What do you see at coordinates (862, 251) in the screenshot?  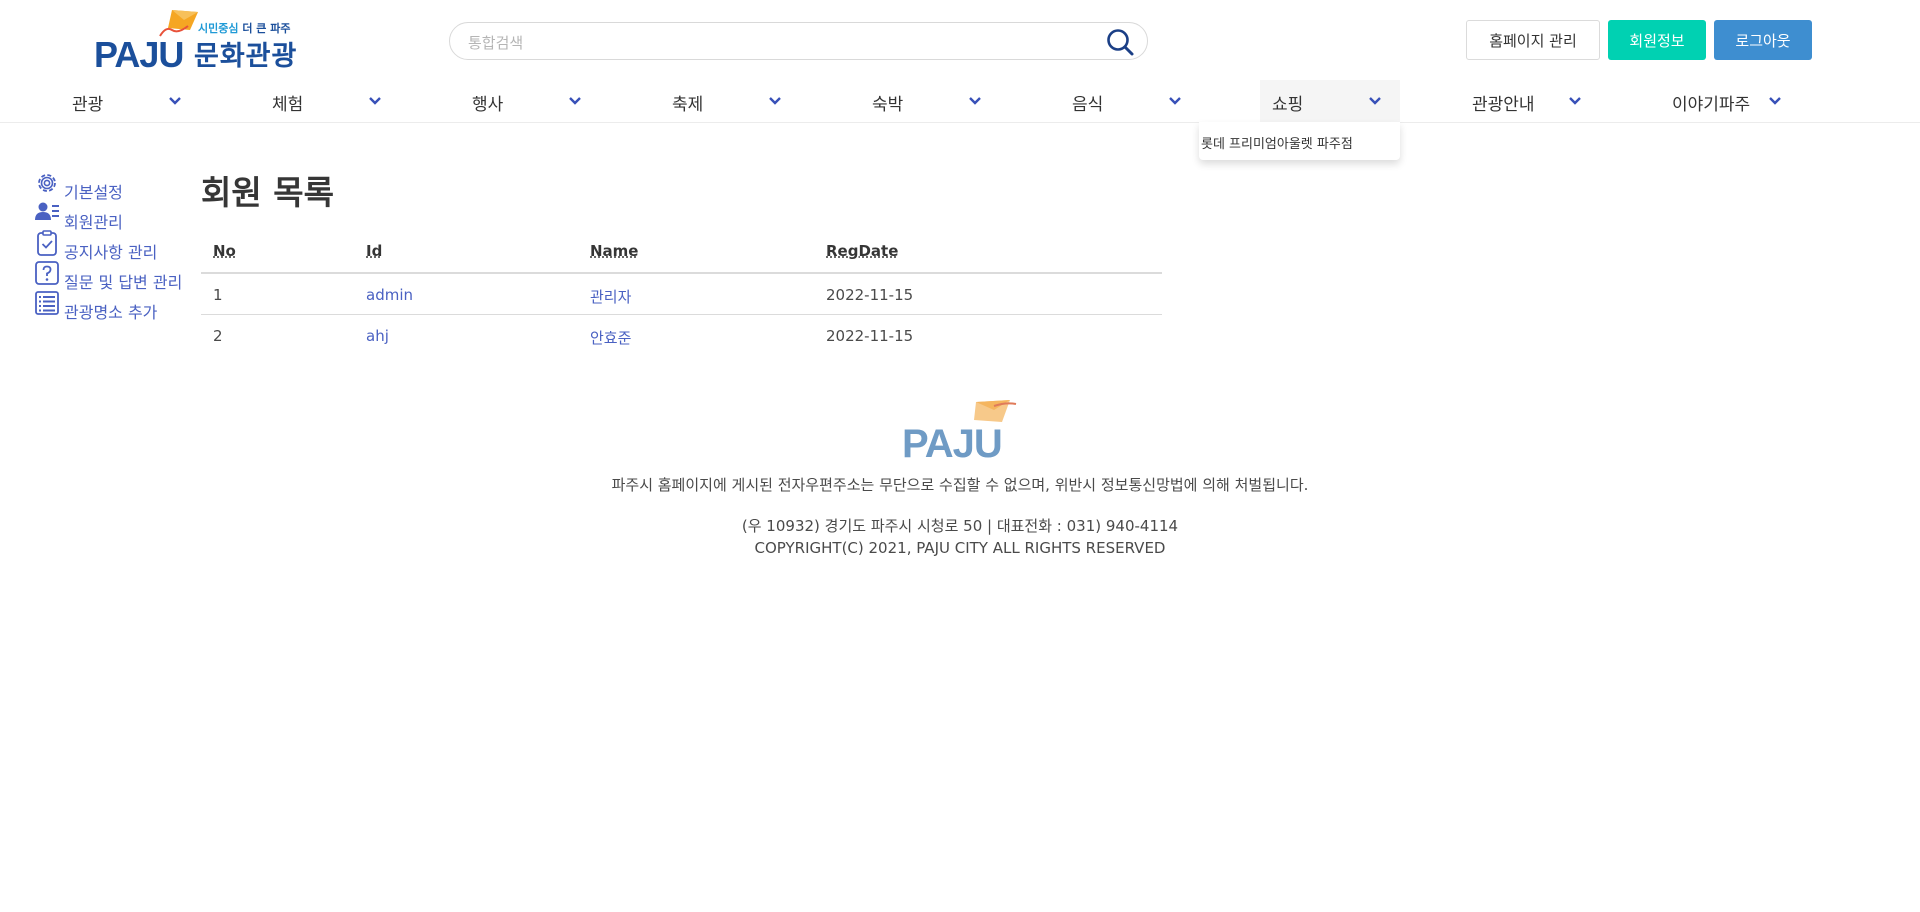 I see `column-header-regdate: RegDate` at bounding box center [862, 251].